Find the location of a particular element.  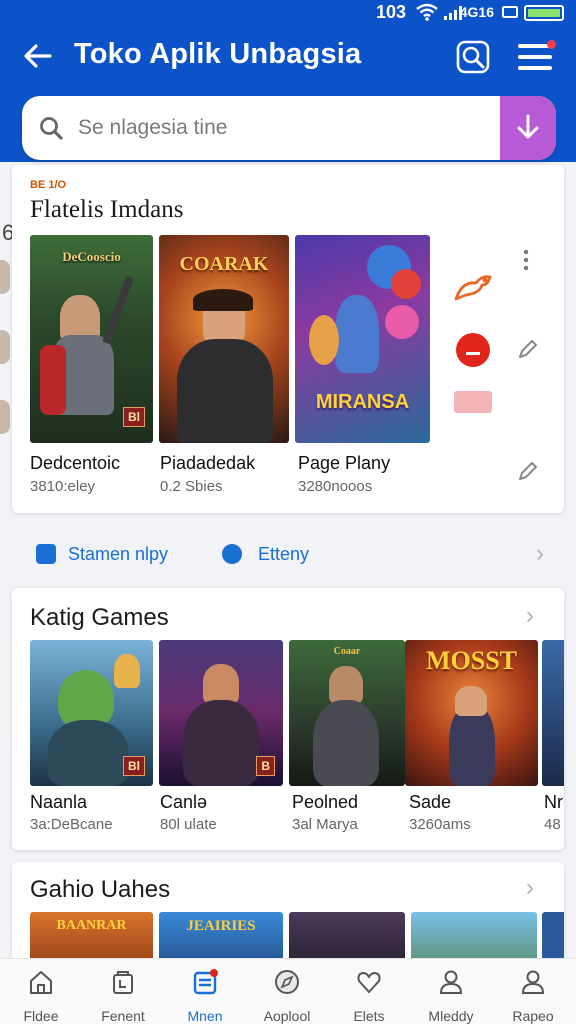

tab-etteny: Etteny is located at coordinates (283, 554).